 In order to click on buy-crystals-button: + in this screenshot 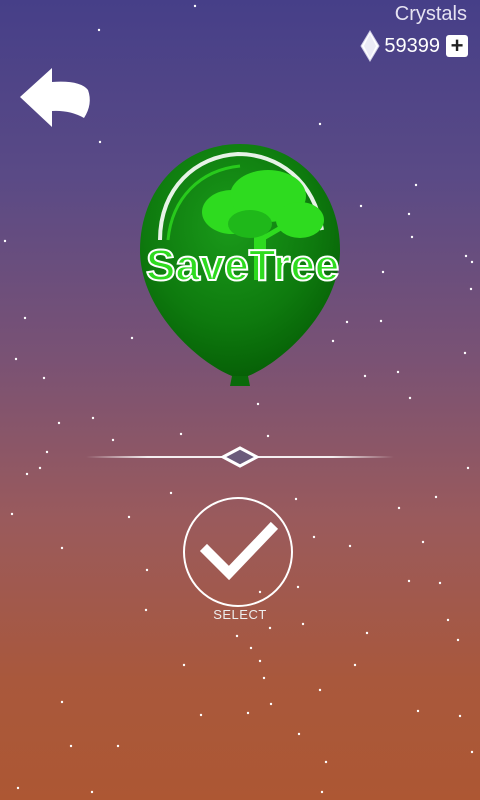, I will do `click(457, 46)`.